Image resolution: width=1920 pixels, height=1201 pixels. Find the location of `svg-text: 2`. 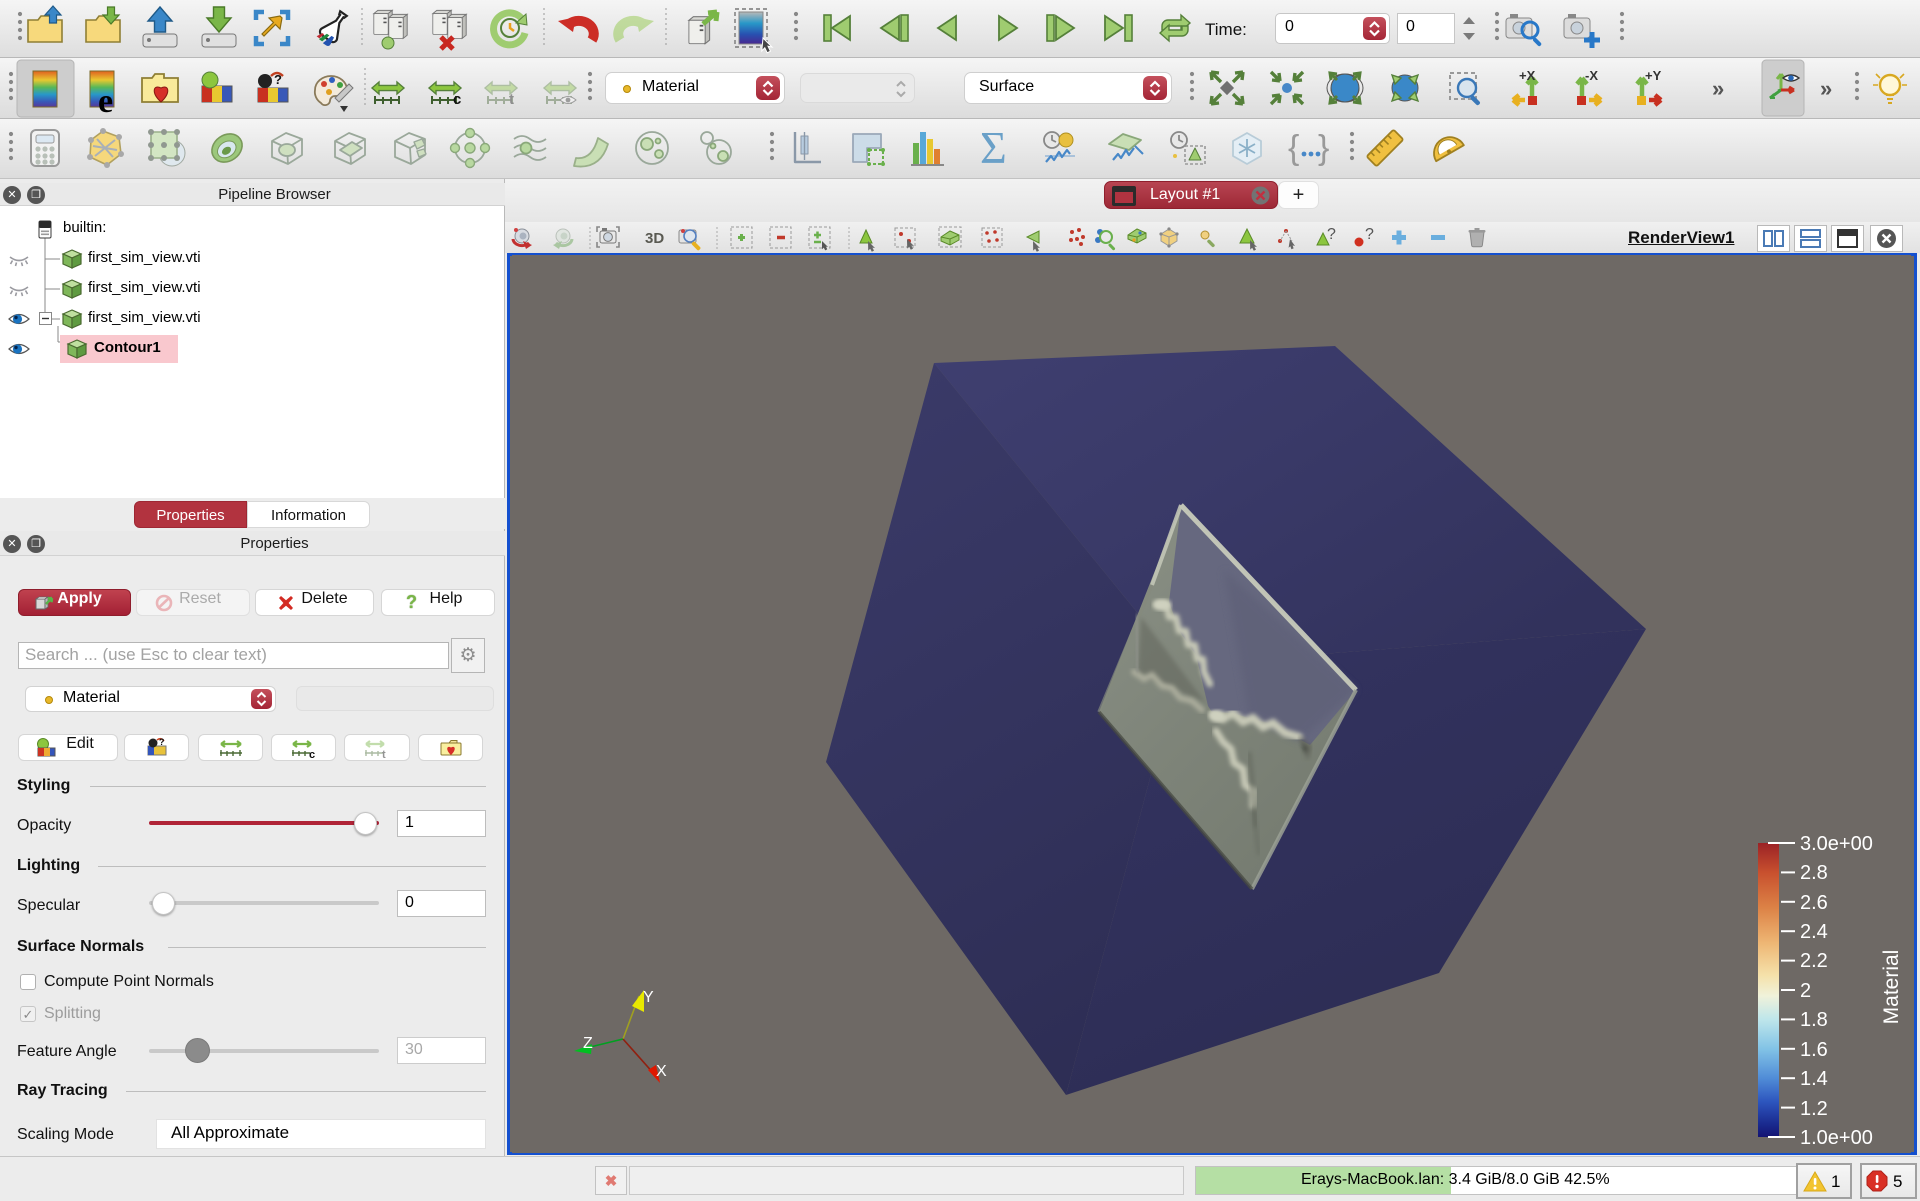

svg-text: 2 is located at coordinates (1805, 991).